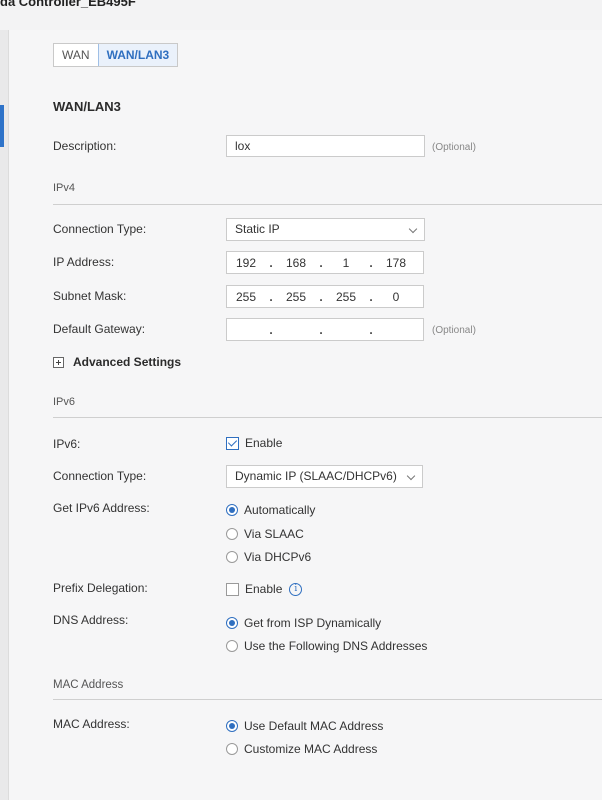 The image size is (602, 800). What do you see at coordinates (454, 330) in the screenshot?
I see `default-gateway-optional-hint: (Optional)` at bounding box center [454, 330].